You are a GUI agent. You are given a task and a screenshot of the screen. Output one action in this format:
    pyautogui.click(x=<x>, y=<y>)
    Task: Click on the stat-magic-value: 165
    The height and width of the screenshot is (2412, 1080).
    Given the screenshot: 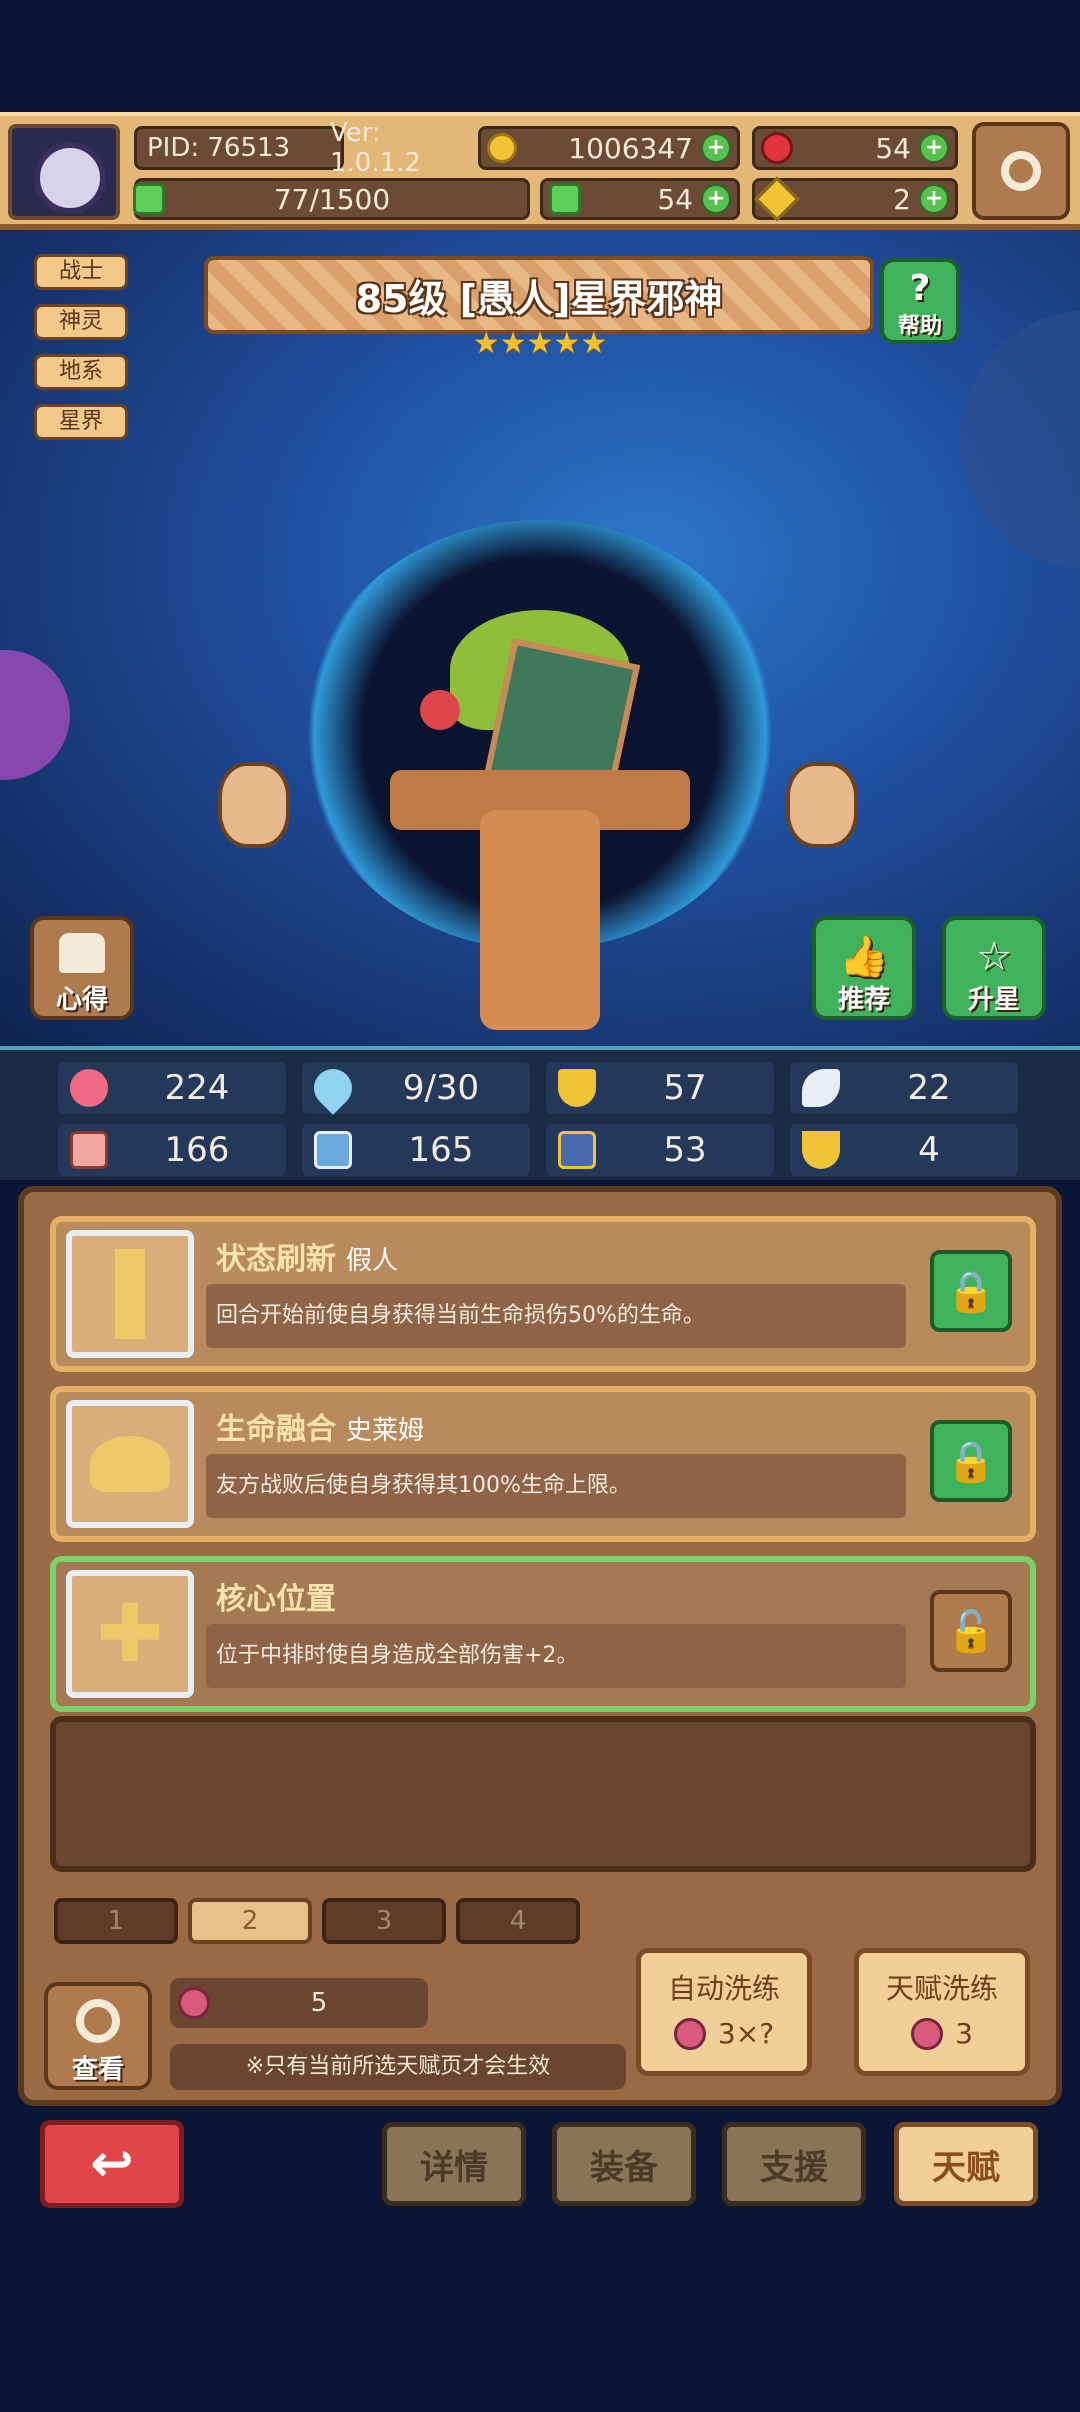 What is the action you would take?
    pyautogui.click(x=441, y=1150)
    